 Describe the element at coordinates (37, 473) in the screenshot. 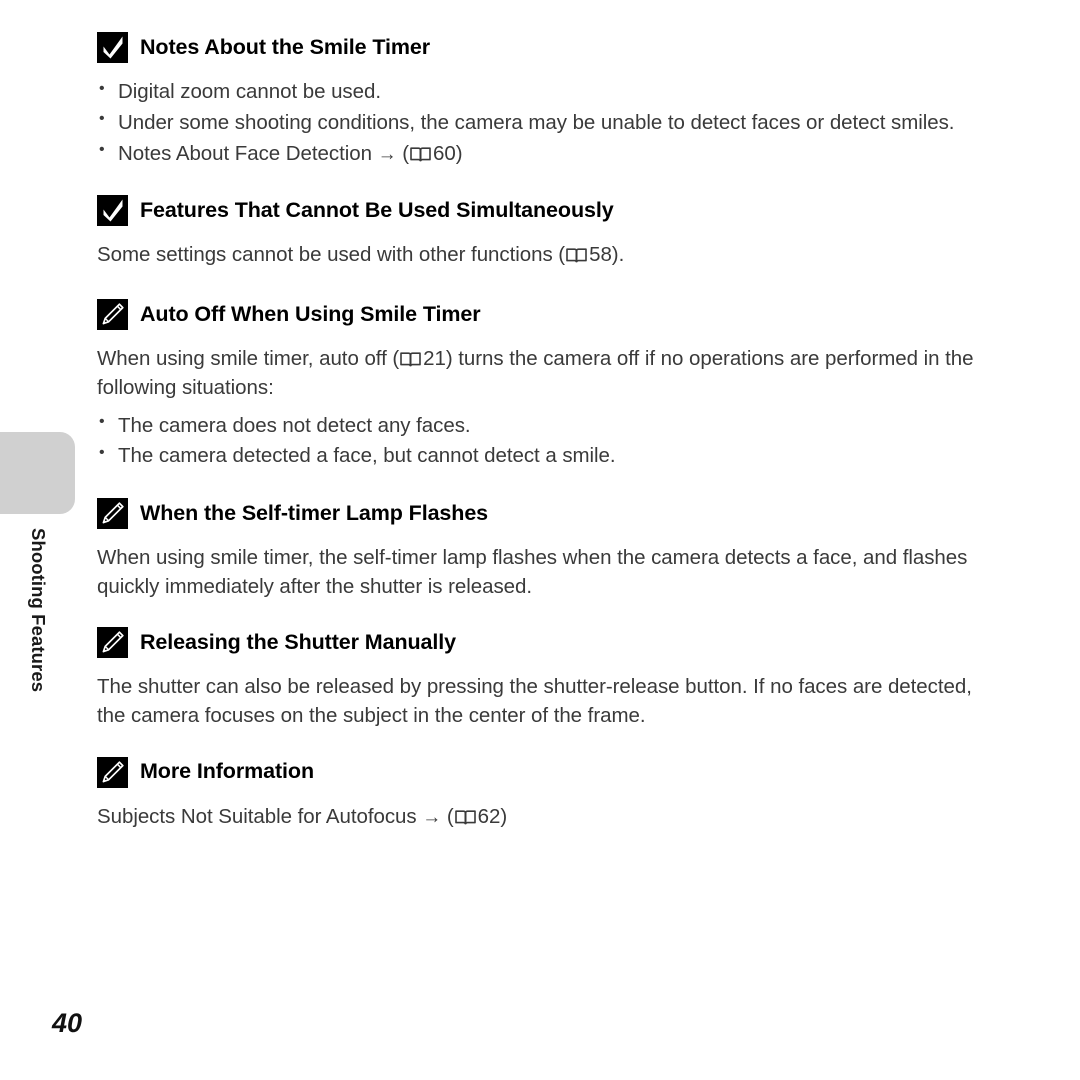

I see `section-thumb-tab` at that location.